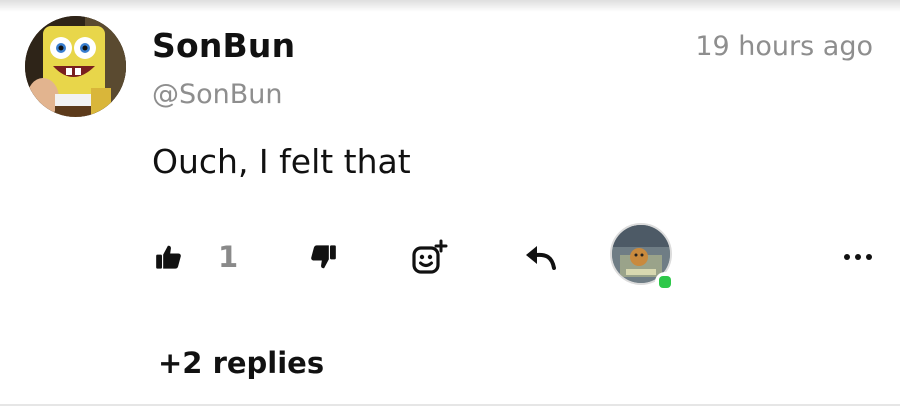 This screenshot has width=900, height=411. I want to click on like-count: 1, so click(228, 257).